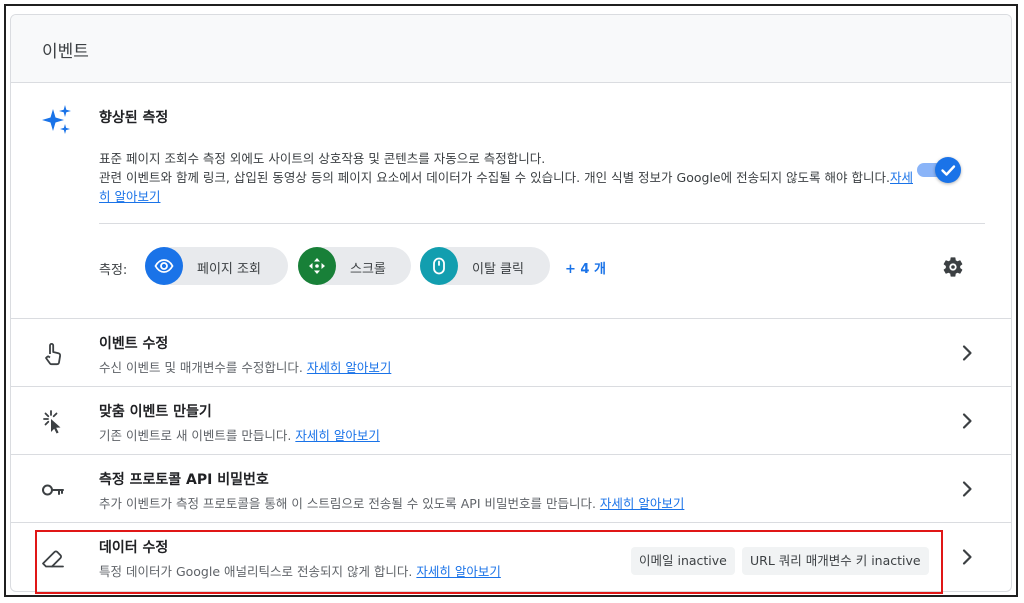 This screenshot has height=603, width=1024. What do you see at coordinates (56, 119) in the screenshot?
I see `sparkle-icon` at bounding box center [56, 119].